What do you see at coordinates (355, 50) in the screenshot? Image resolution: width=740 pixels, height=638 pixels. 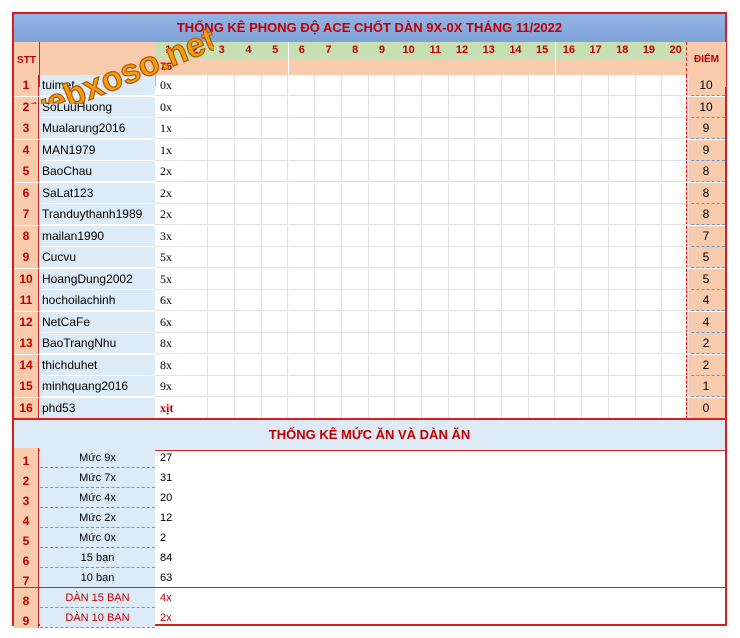 I see `day-header-8: 8` at bounding box center [355, 50].